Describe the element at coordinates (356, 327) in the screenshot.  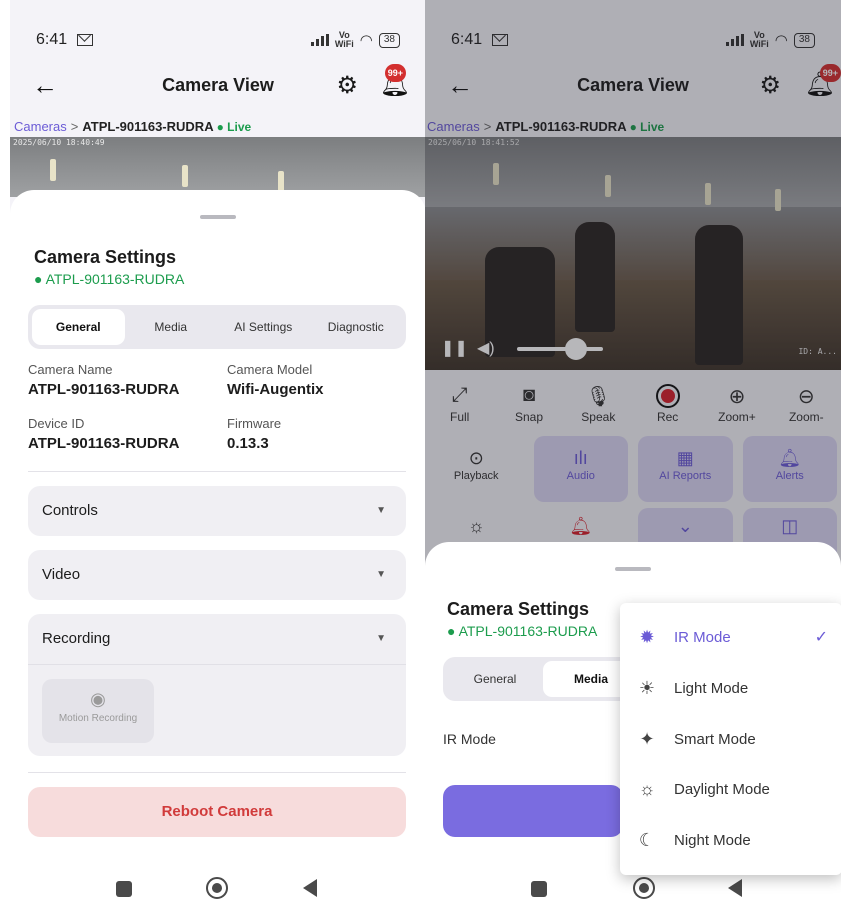
I see `tab-diagnostic: Diagnostic` at that location.